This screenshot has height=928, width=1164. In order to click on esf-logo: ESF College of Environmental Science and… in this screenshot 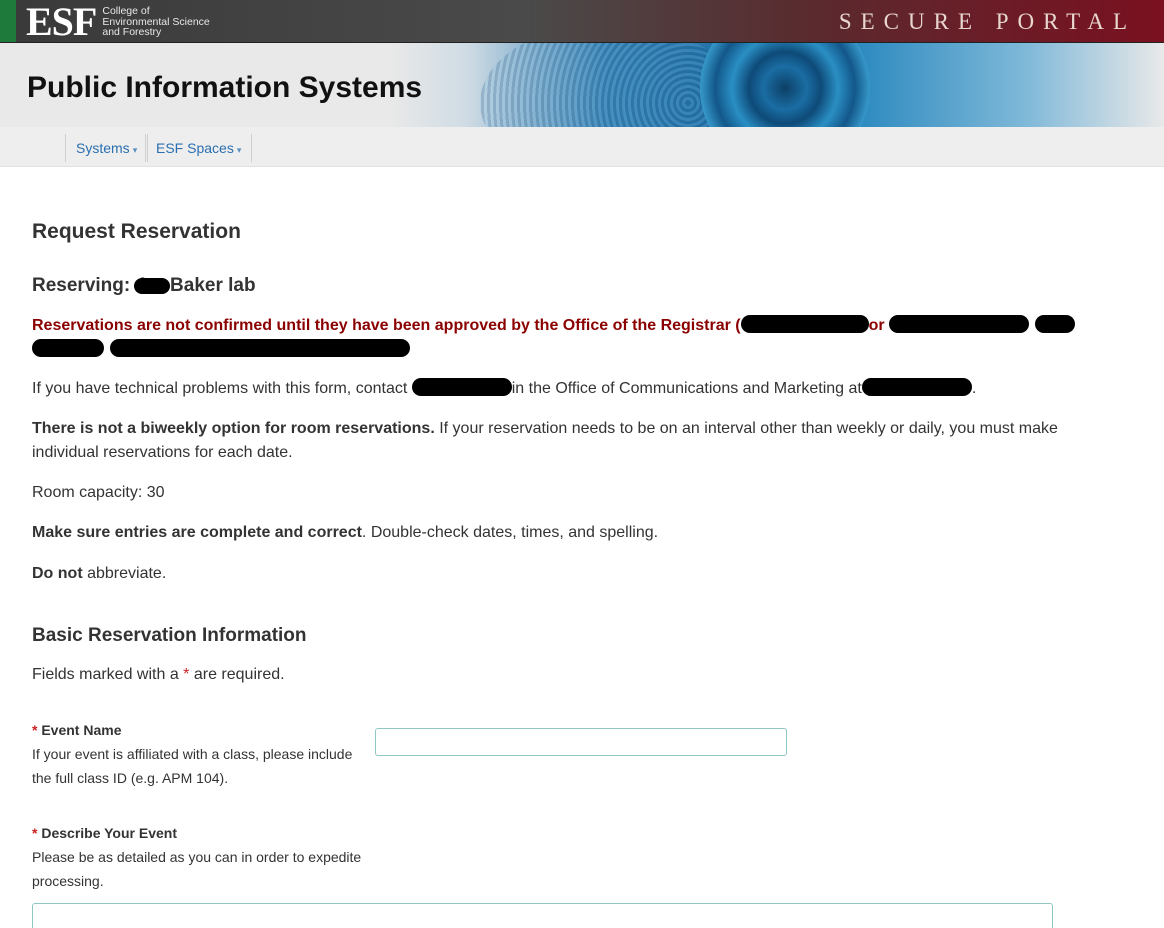, I will do `click(118, 22)`.